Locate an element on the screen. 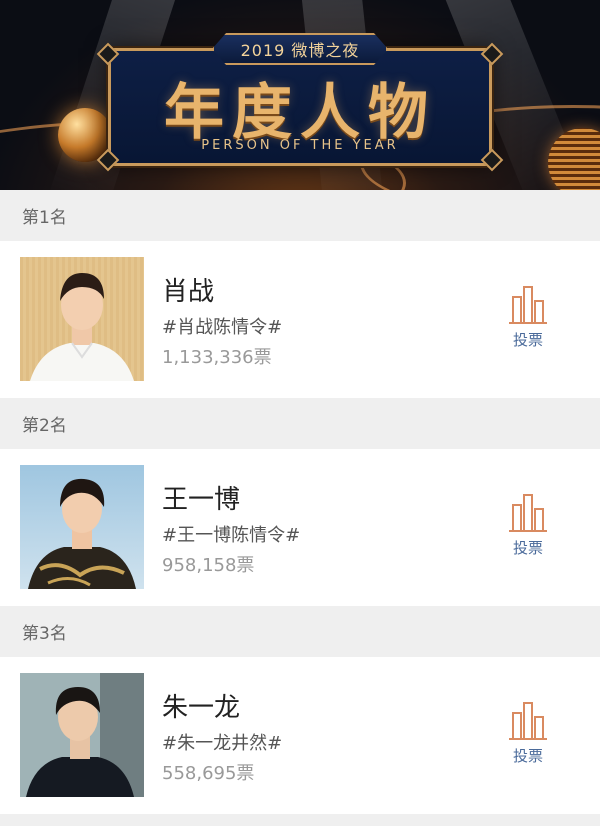 The width and height of the screenshot is (600, 826). rank-header: 第1名 is located at coordinates (300, 215).